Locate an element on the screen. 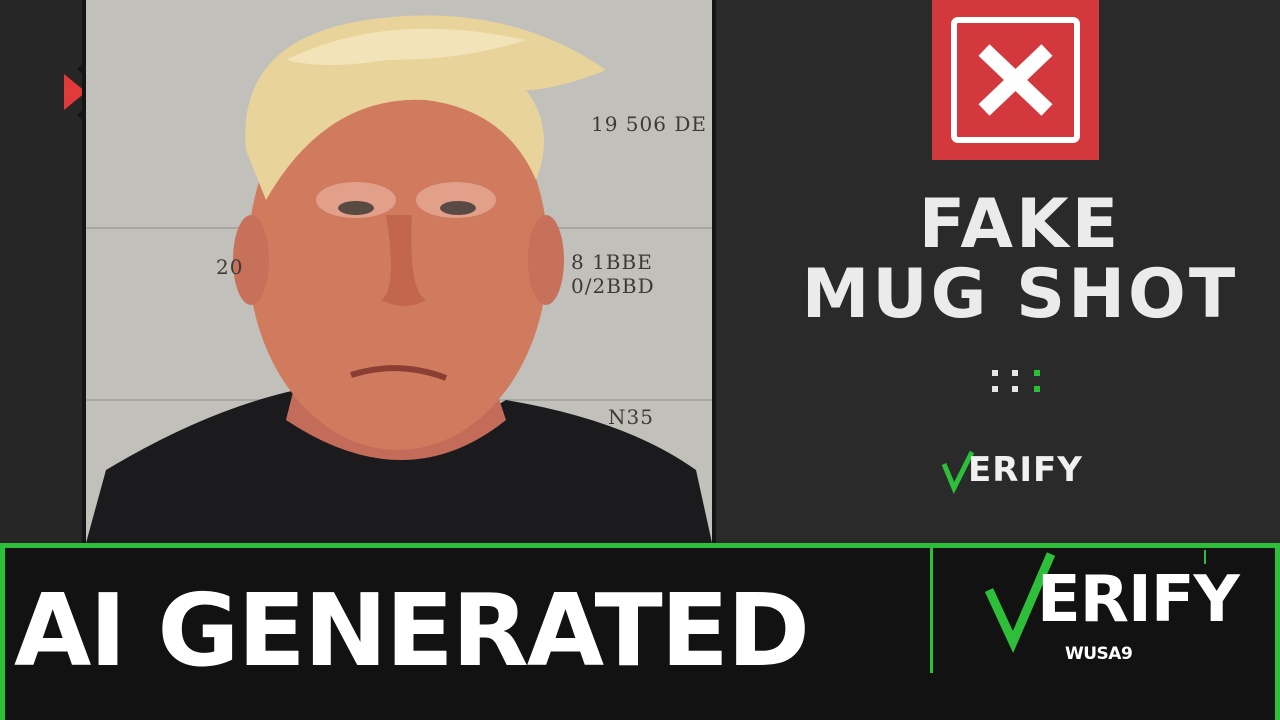 The height and width of the screenshot is (720, 1280). dots-icon is located at coordinates (1016, 381).